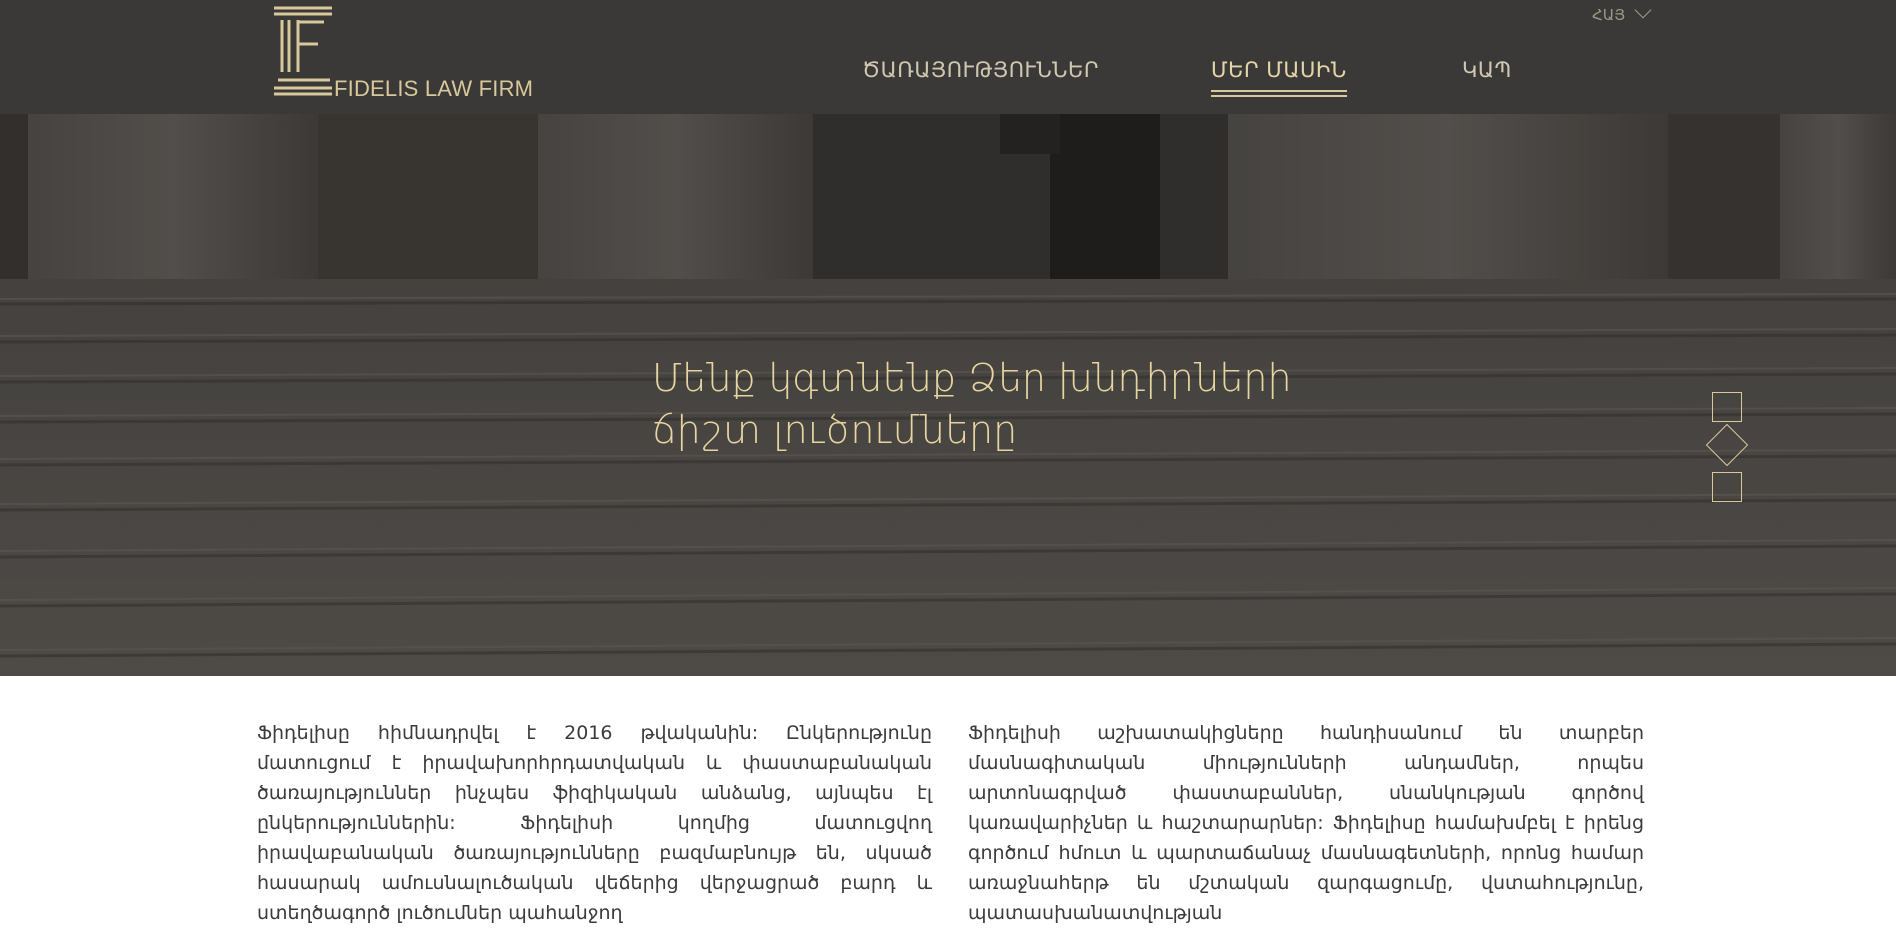  I want to click on nav-item-services: ԾԱՌԱՅՈՒԹՅՈՒՆՆԵՐ, so click(980, 70).